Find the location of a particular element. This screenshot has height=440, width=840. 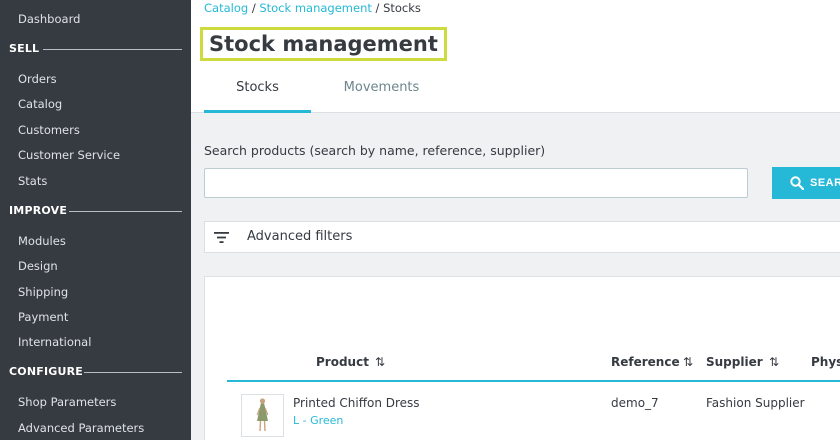

column-header-product: Product is located at coordinates (342, 362).